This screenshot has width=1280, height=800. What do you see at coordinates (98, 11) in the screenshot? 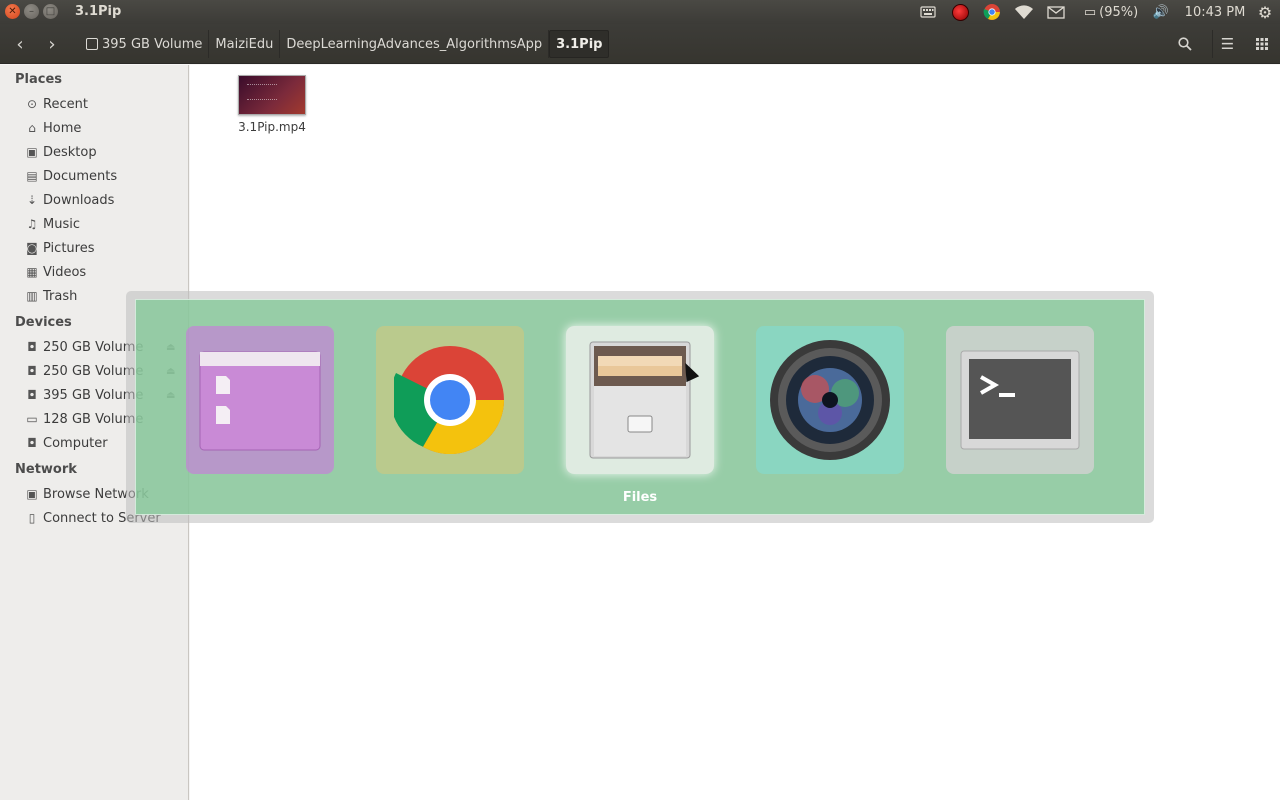
I see `window-title: 3.1Pip` at bounding box center [98, 11].